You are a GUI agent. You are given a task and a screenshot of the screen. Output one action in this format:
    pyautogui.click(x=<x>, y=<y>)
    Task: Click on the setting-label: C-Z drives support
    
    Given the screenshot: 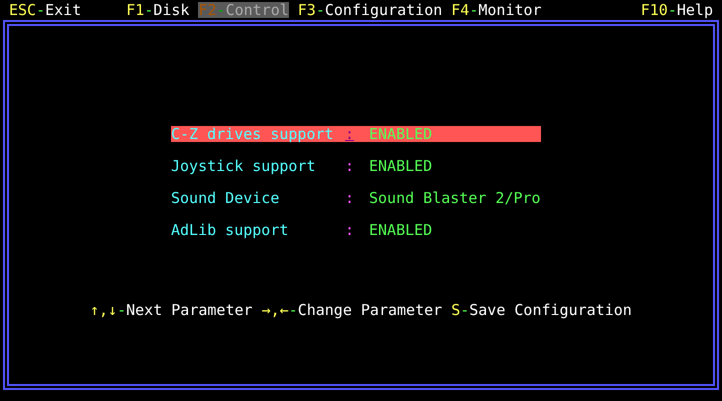 What is the action you would take?
    pyautogui.click(x=253, y=134)
    